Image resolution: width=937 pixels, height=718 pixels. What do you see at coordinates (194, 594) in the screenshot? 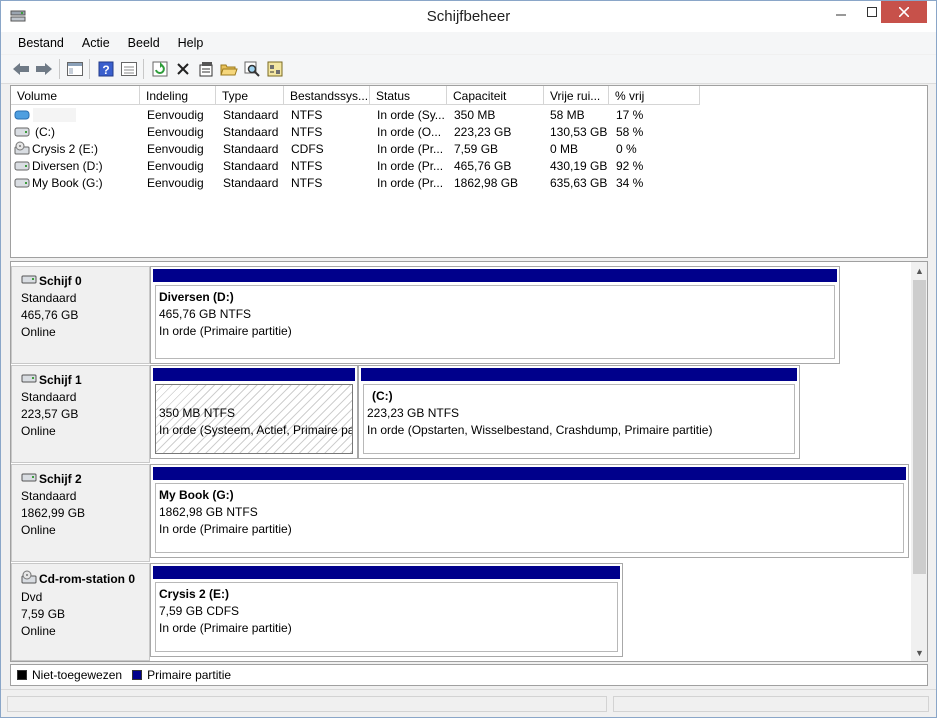
I see `partition-name: Crysis 2 (E:)` at bounding box center [194, 594].